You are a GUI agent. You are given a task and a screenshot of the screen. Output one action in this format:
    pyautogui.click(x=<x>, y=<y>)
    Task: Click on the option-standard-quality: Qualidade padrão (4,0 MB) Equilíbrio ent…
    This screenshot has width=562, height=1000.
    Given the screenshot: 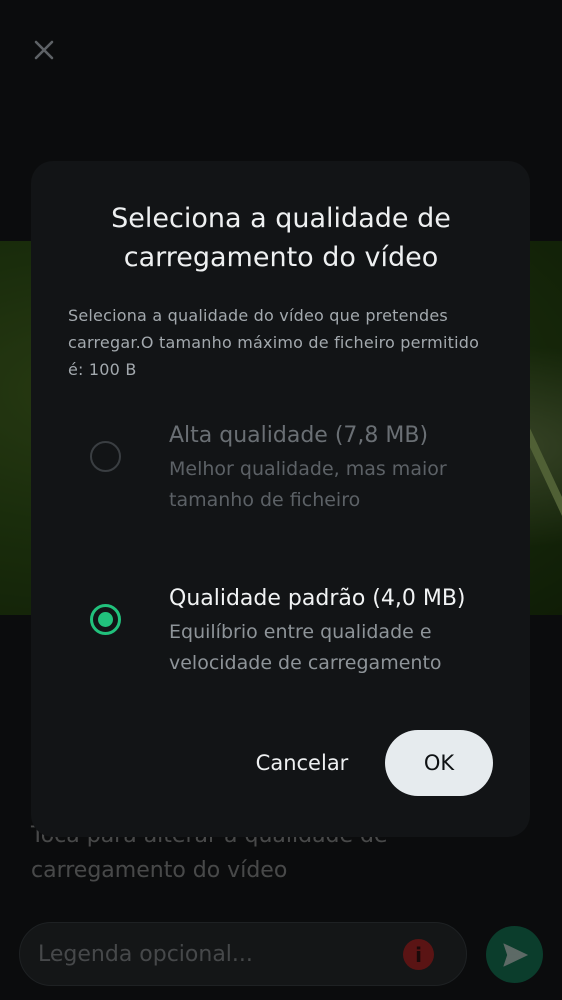 What is the action you would take?
    pyautogui.click(x=286, y=633)
    